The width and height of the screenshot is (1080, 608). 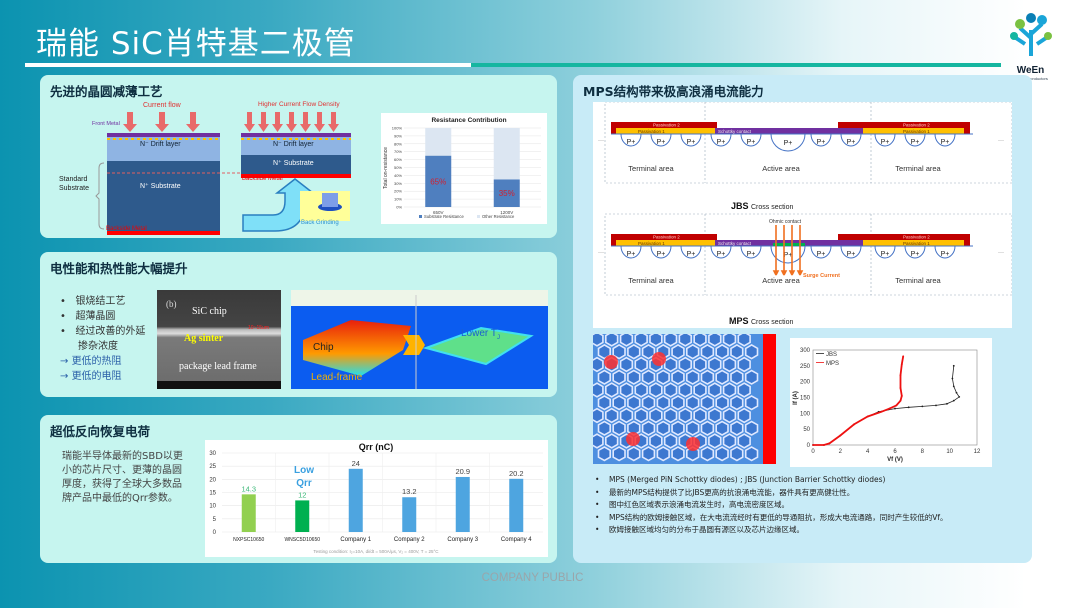 I want to click on chart-title: Qrr (nC), so click(x=376, y=447).